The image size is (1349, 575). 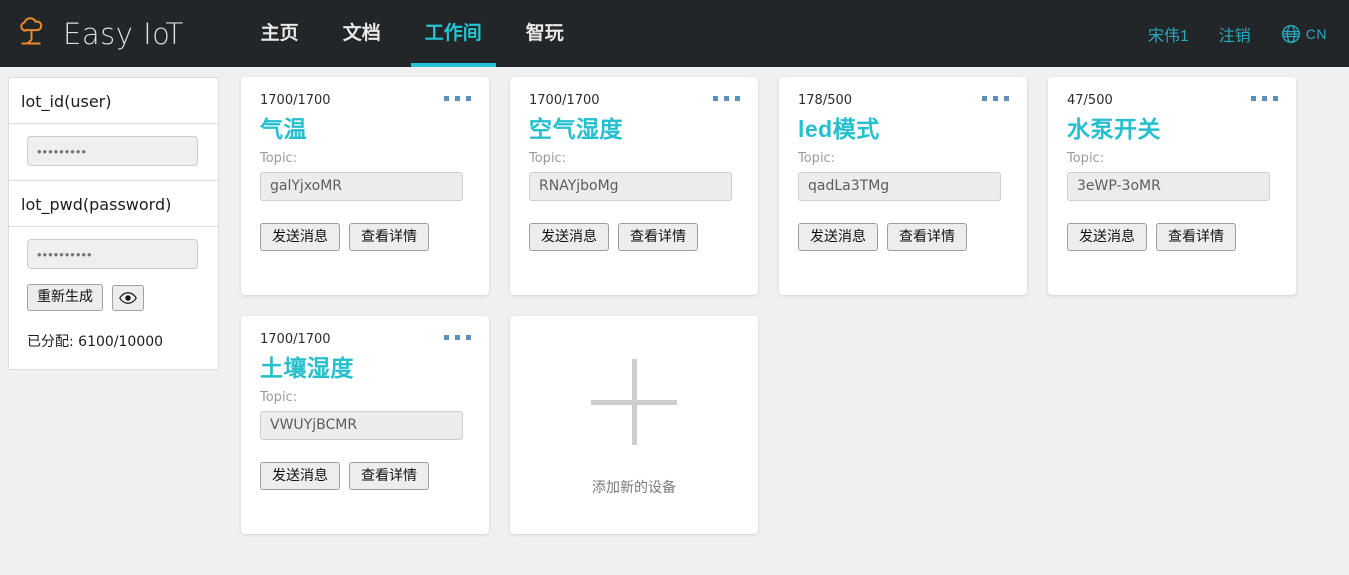 I want to click on device-card: 1700/1700 气温 Topic: 发送消息 查看详情, so click(x=365, y=186).